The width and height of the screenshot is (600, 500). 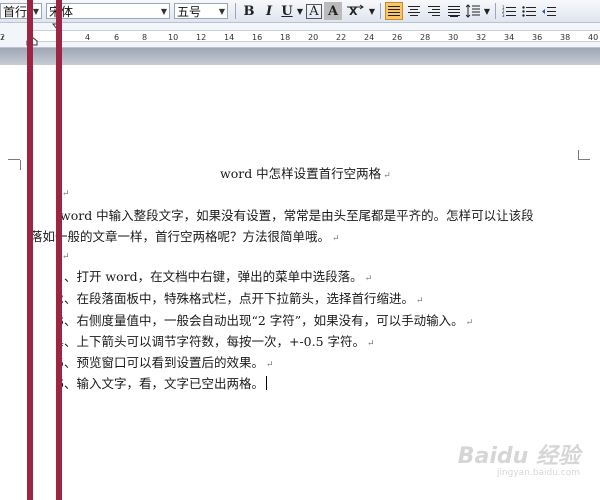 What do you see at coordinates (117, 37) in the screenshot?
I see `ruler-label: 6` at bounding box center [117, 37].